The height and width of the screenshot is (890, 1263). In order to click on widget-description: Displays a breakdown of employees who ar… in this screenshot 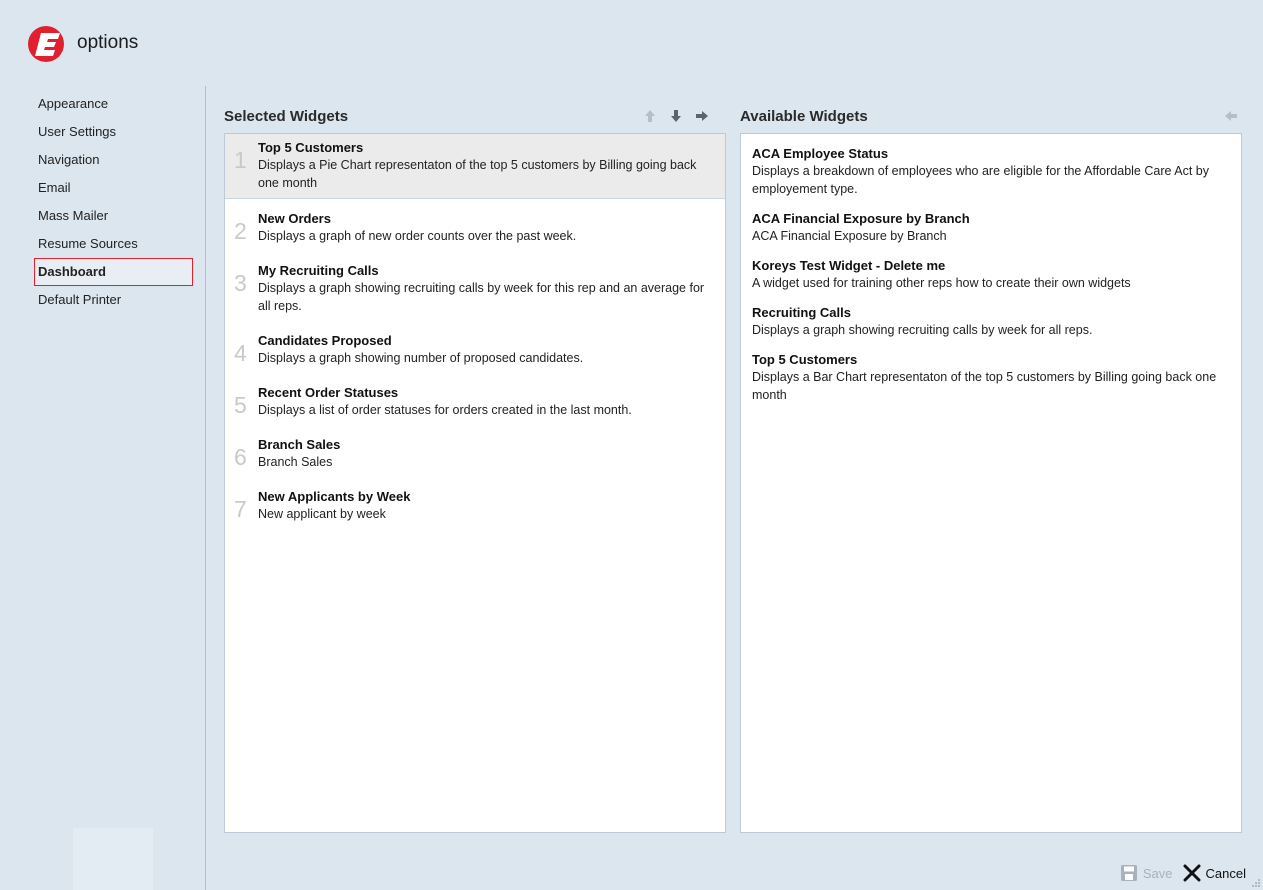, I will do `click(980, 180)`.